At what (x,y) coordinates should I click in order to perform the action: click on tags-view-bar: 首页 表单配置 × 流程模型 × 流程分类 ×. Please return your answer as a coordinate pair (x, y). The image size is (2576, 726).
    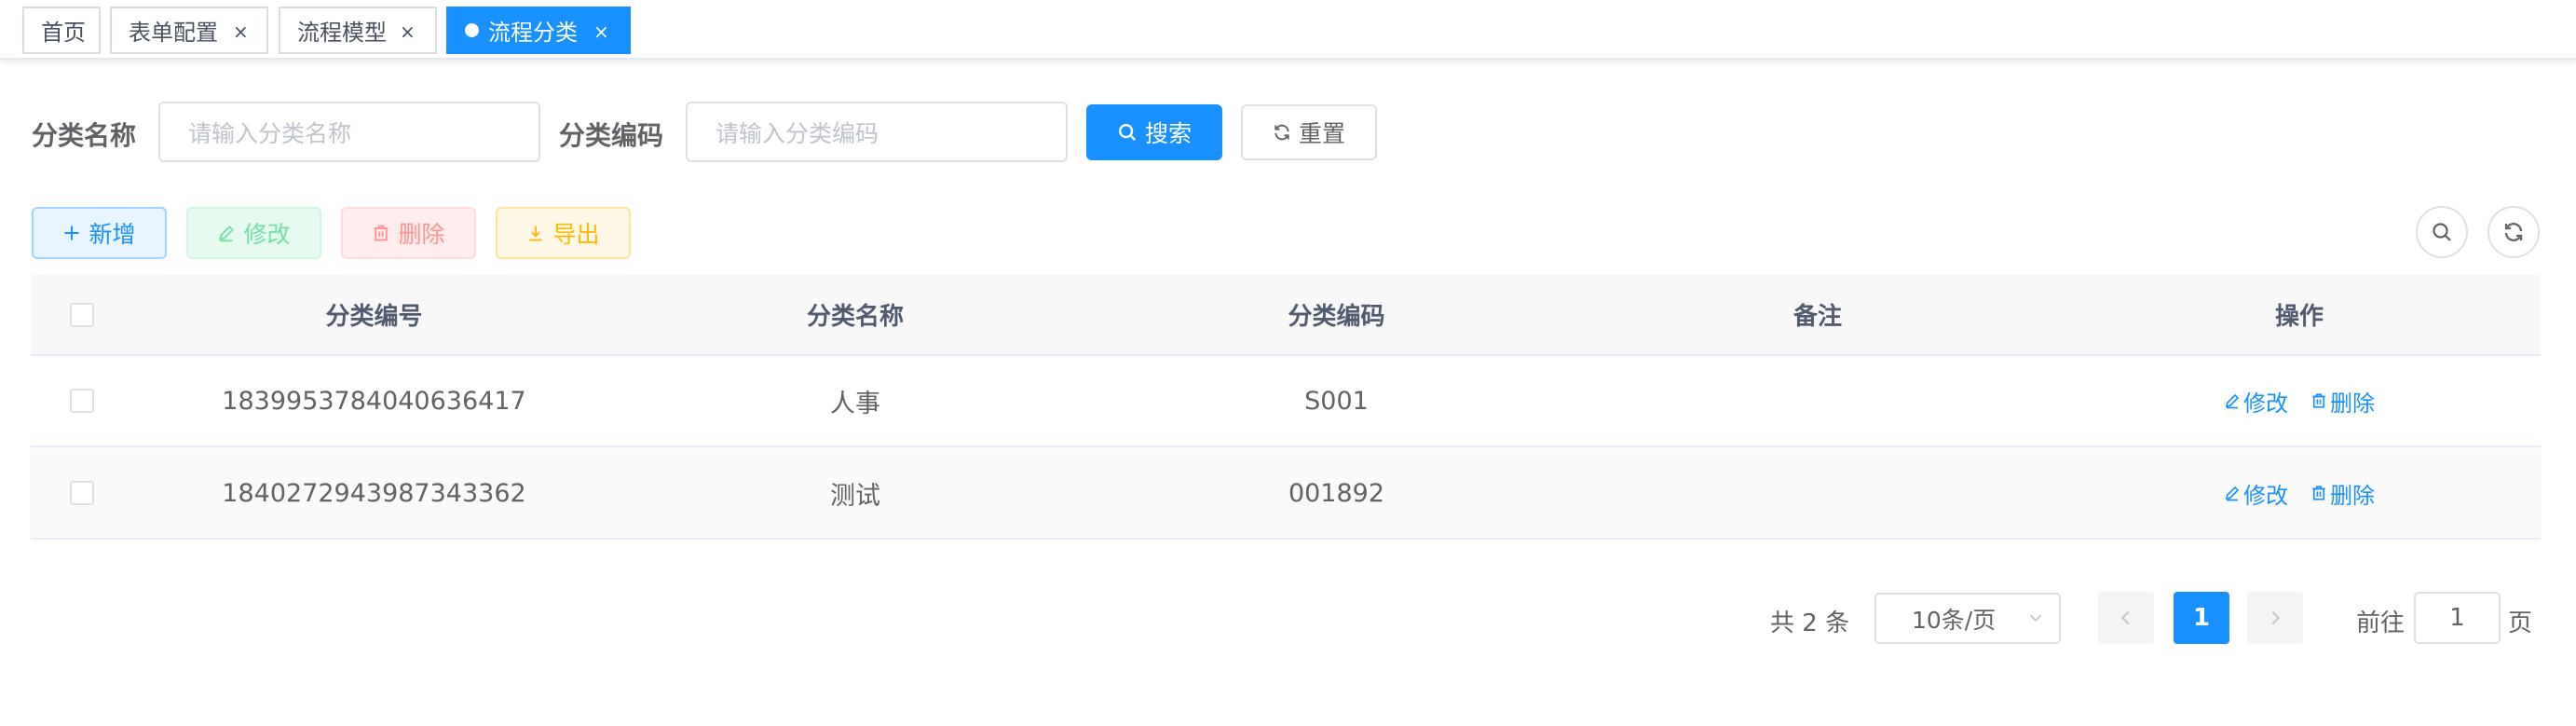
    Looking at the image, I should click on (1288, 30).